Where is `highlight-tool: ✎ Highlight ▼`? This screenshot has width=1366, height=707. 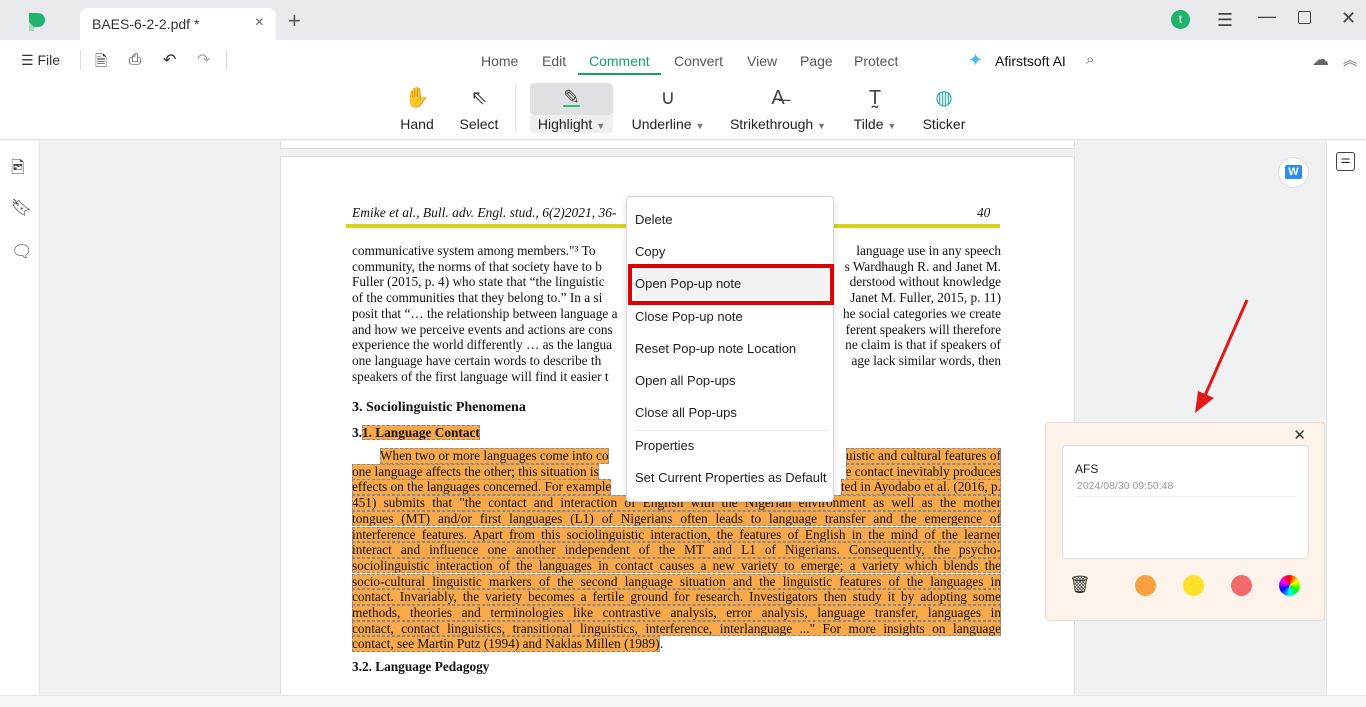
highlight-tool: ✎ Highlight ▼ is located at coordinates (571, 108).